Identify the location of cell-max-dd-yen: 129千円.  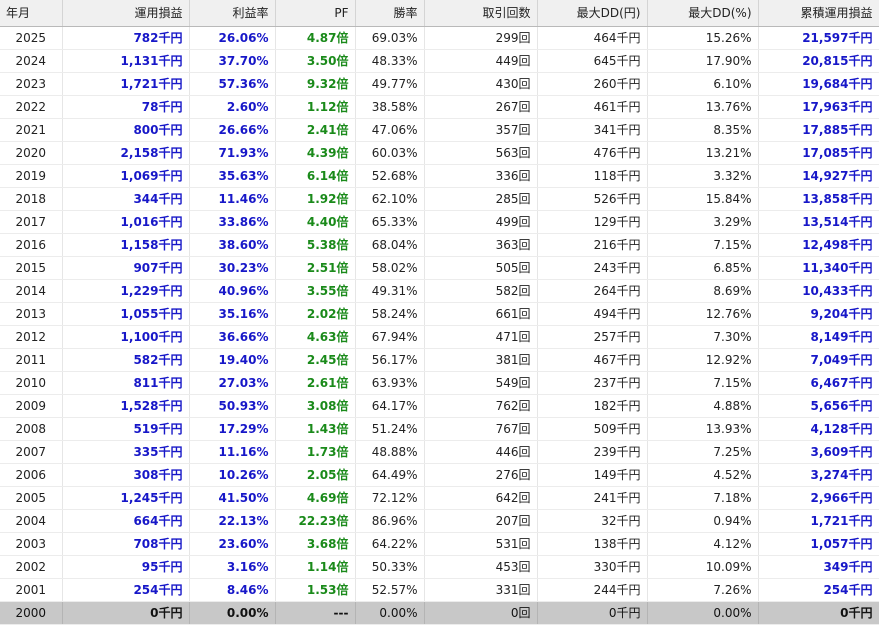
(592, 222).